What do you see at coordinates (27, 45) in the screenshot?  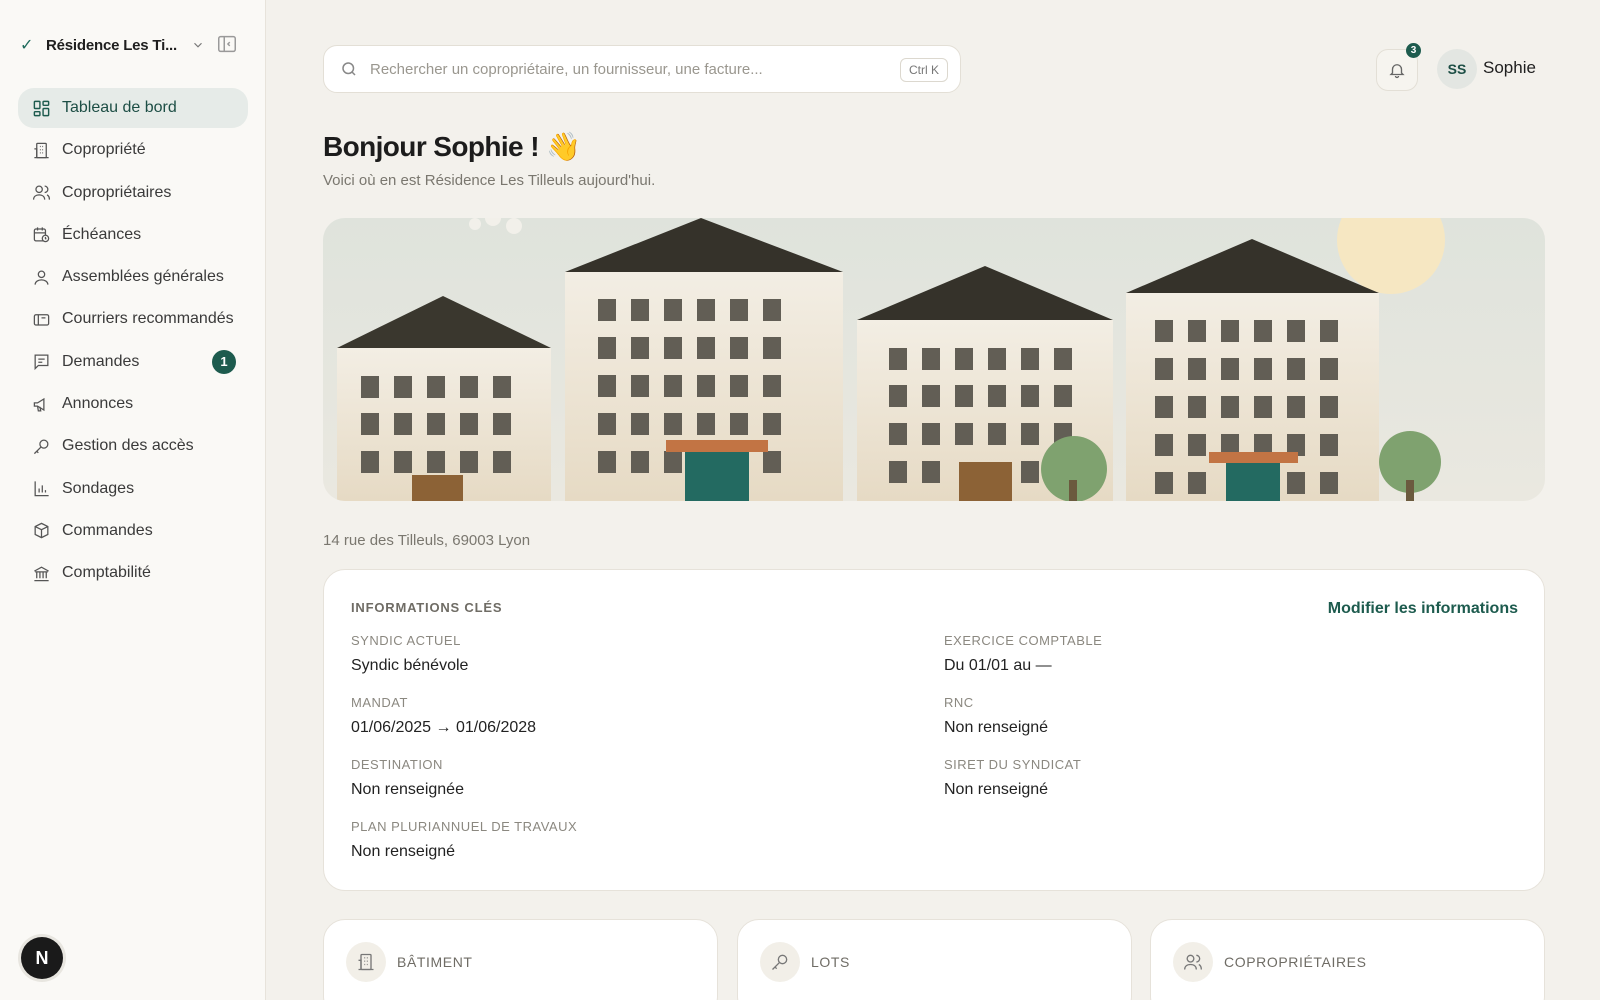 I see `check-icon: ✓` at bounding box center [27, 45].